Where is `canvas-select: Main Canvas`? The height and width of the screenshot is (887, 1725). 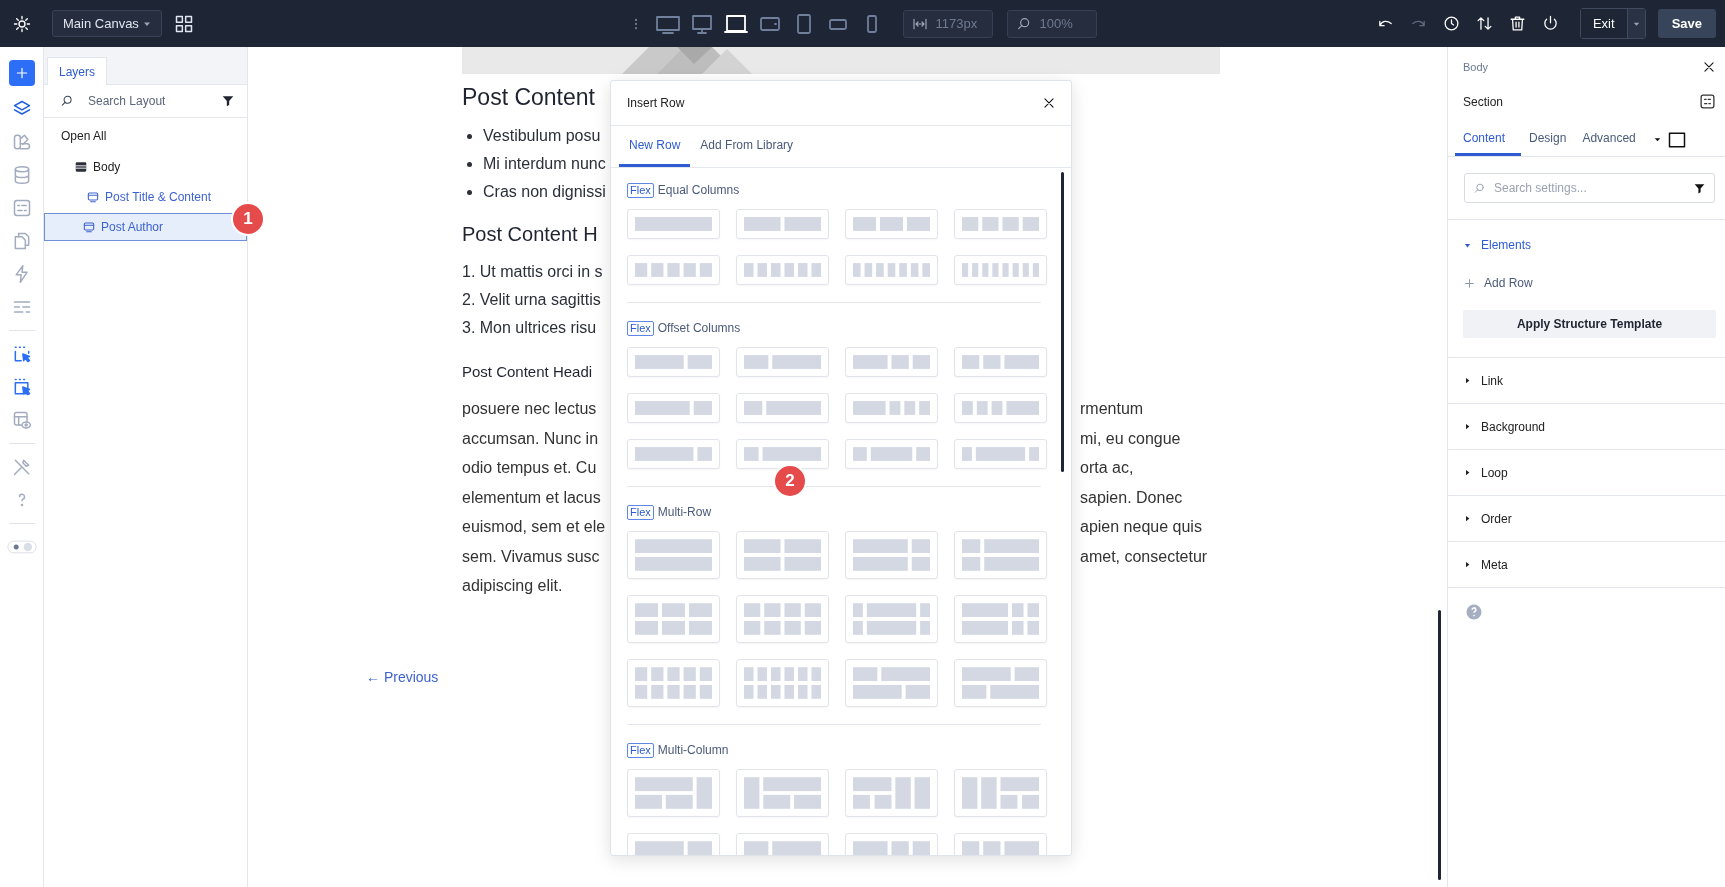 canvas-select: Main Canvas is located at coordinates (107, 23).